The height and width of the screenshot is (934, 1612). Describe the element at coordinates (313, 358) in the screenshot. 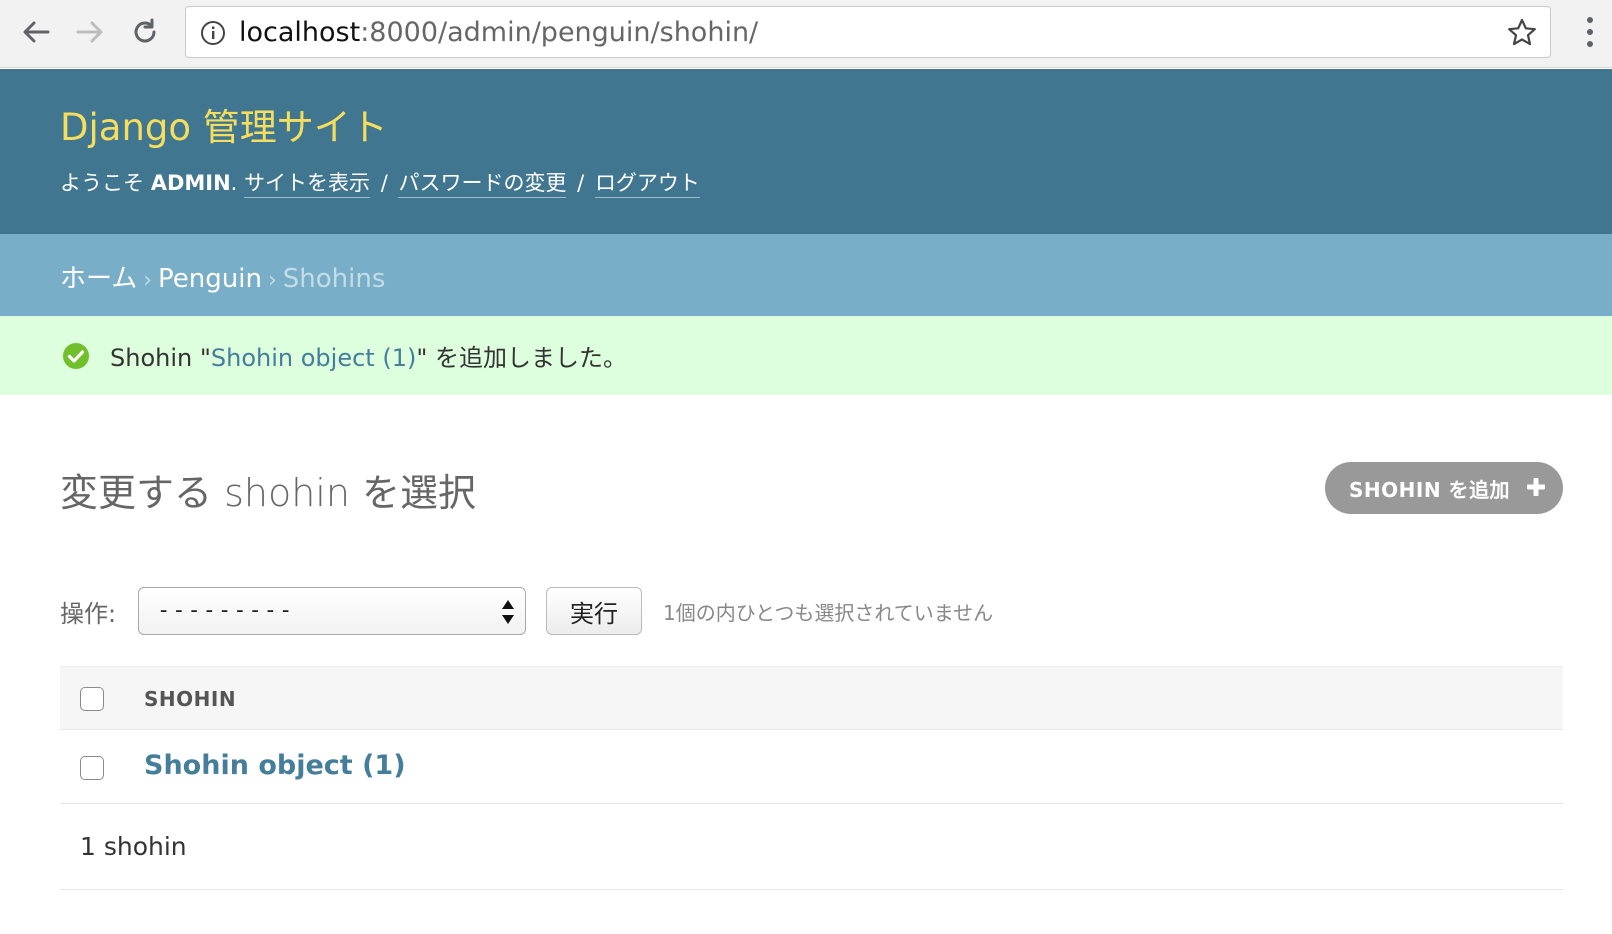

I see `message-object-link: Shohin object (1)` at that location.